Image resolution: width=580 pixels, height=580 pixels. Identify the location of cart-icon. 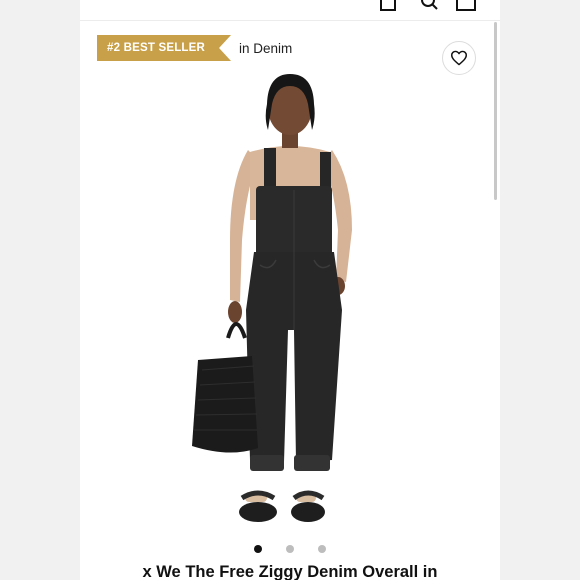
(466, 6).